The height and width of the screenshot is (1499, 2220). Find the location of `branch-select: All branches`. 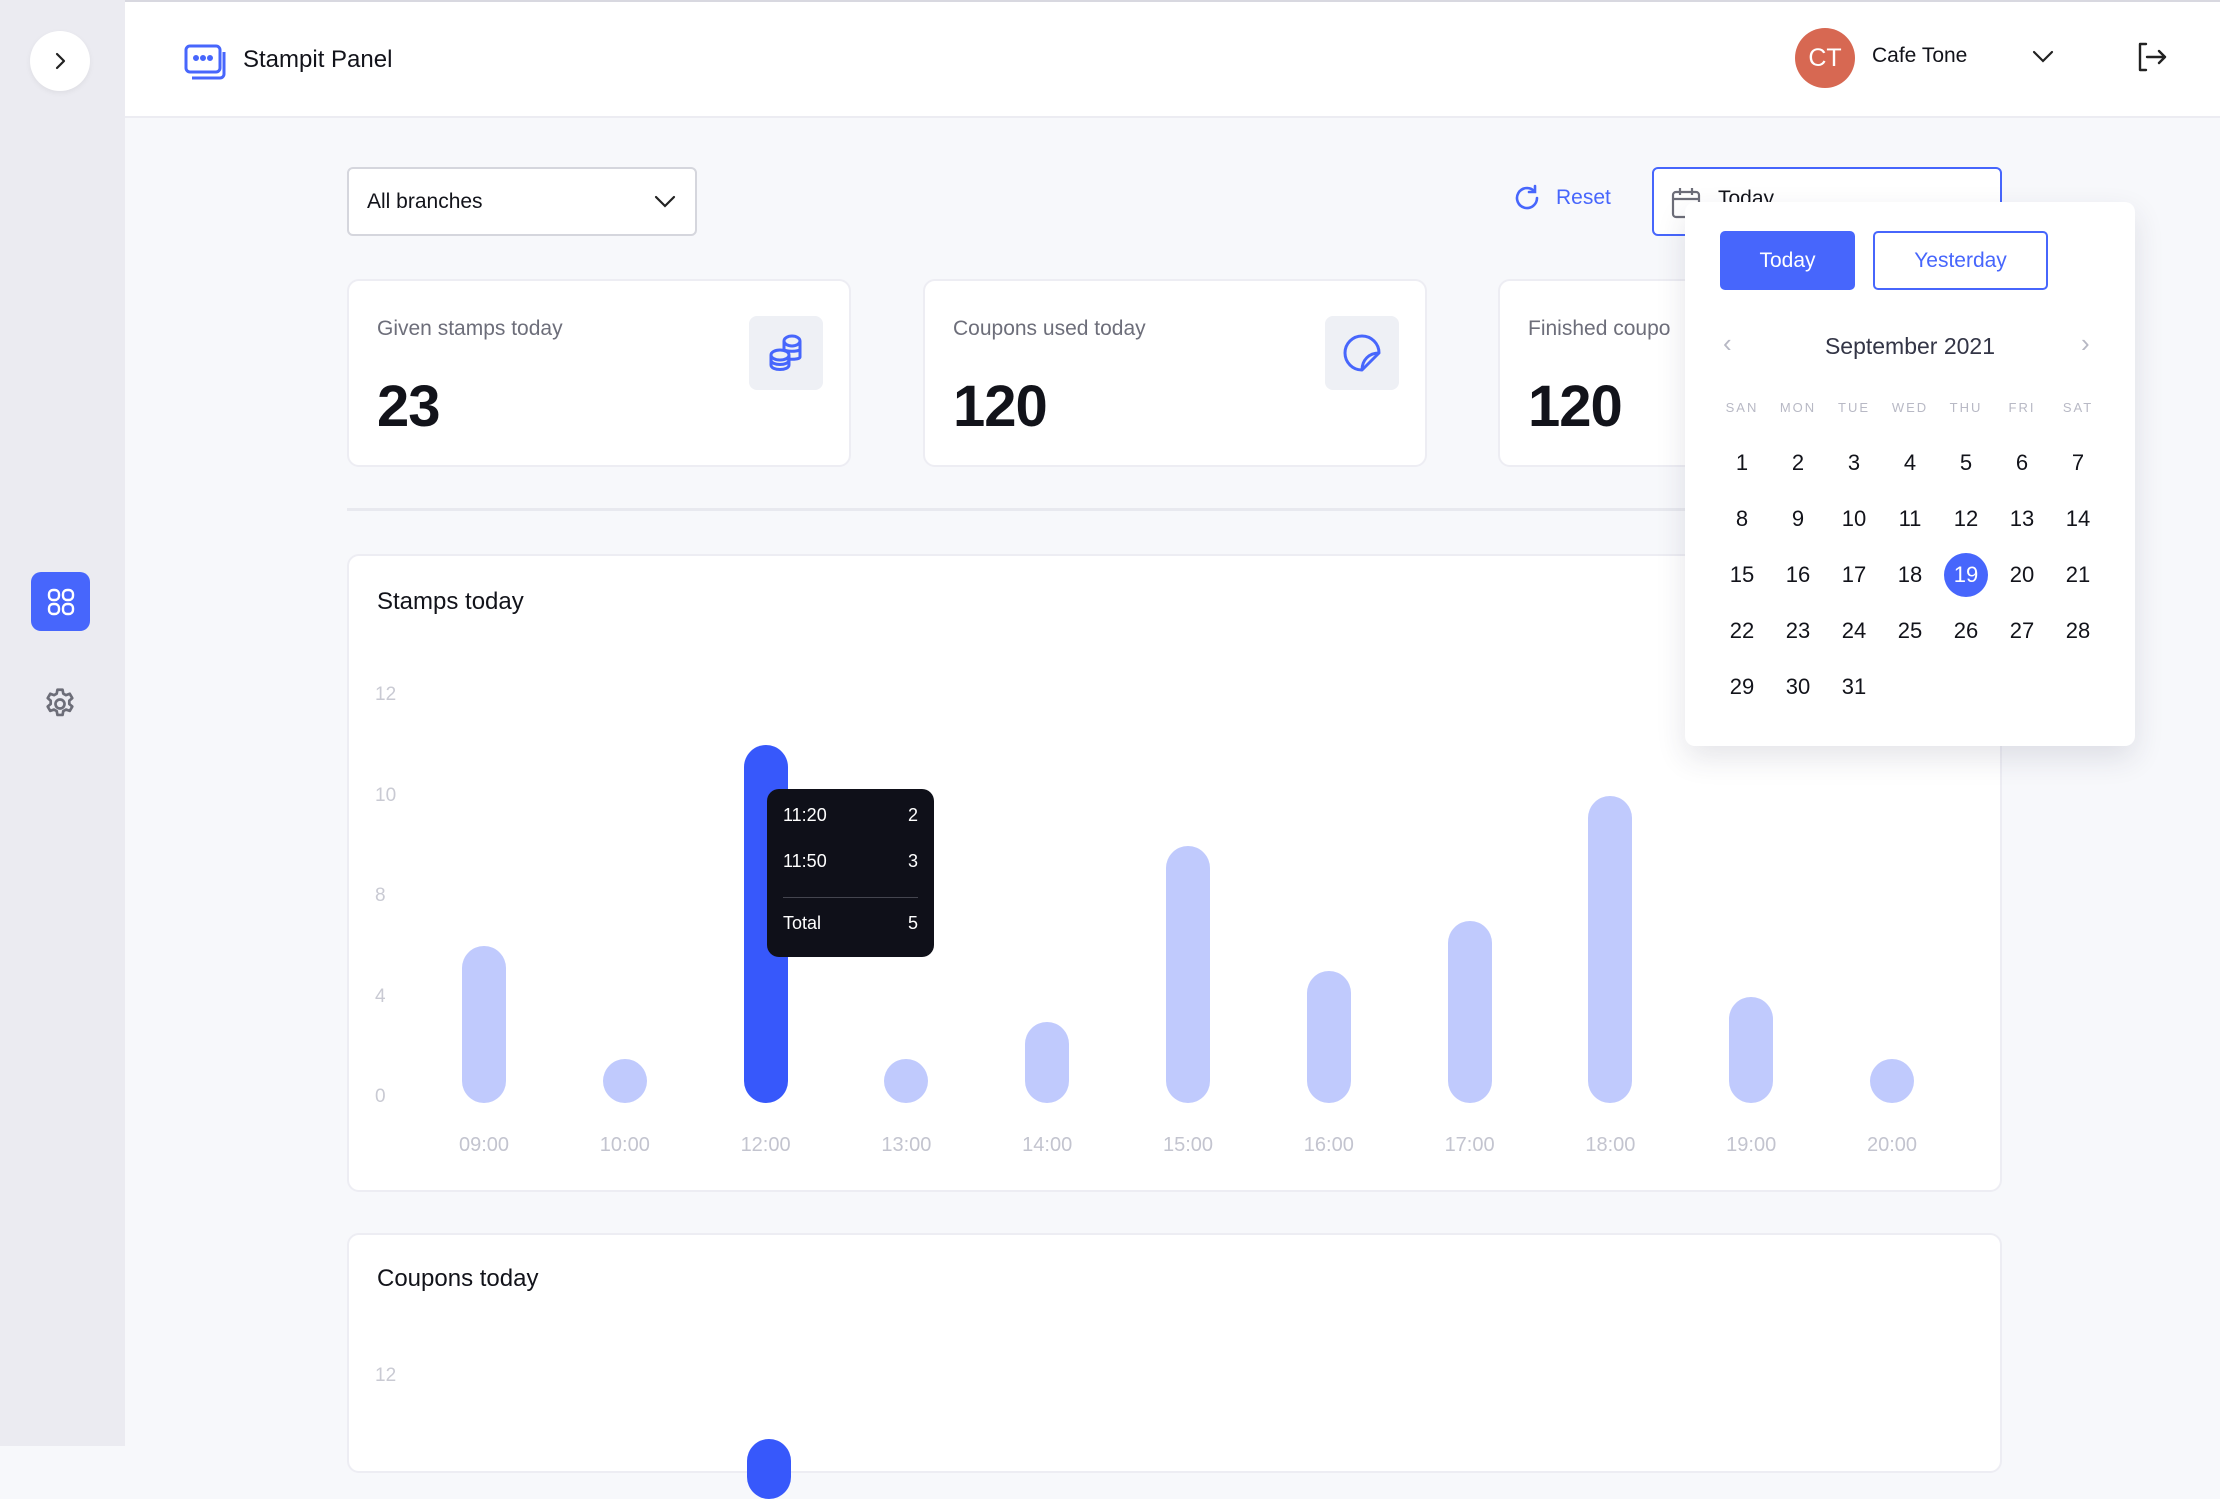

branch-select: All branches is located at coordinates (522, 201).